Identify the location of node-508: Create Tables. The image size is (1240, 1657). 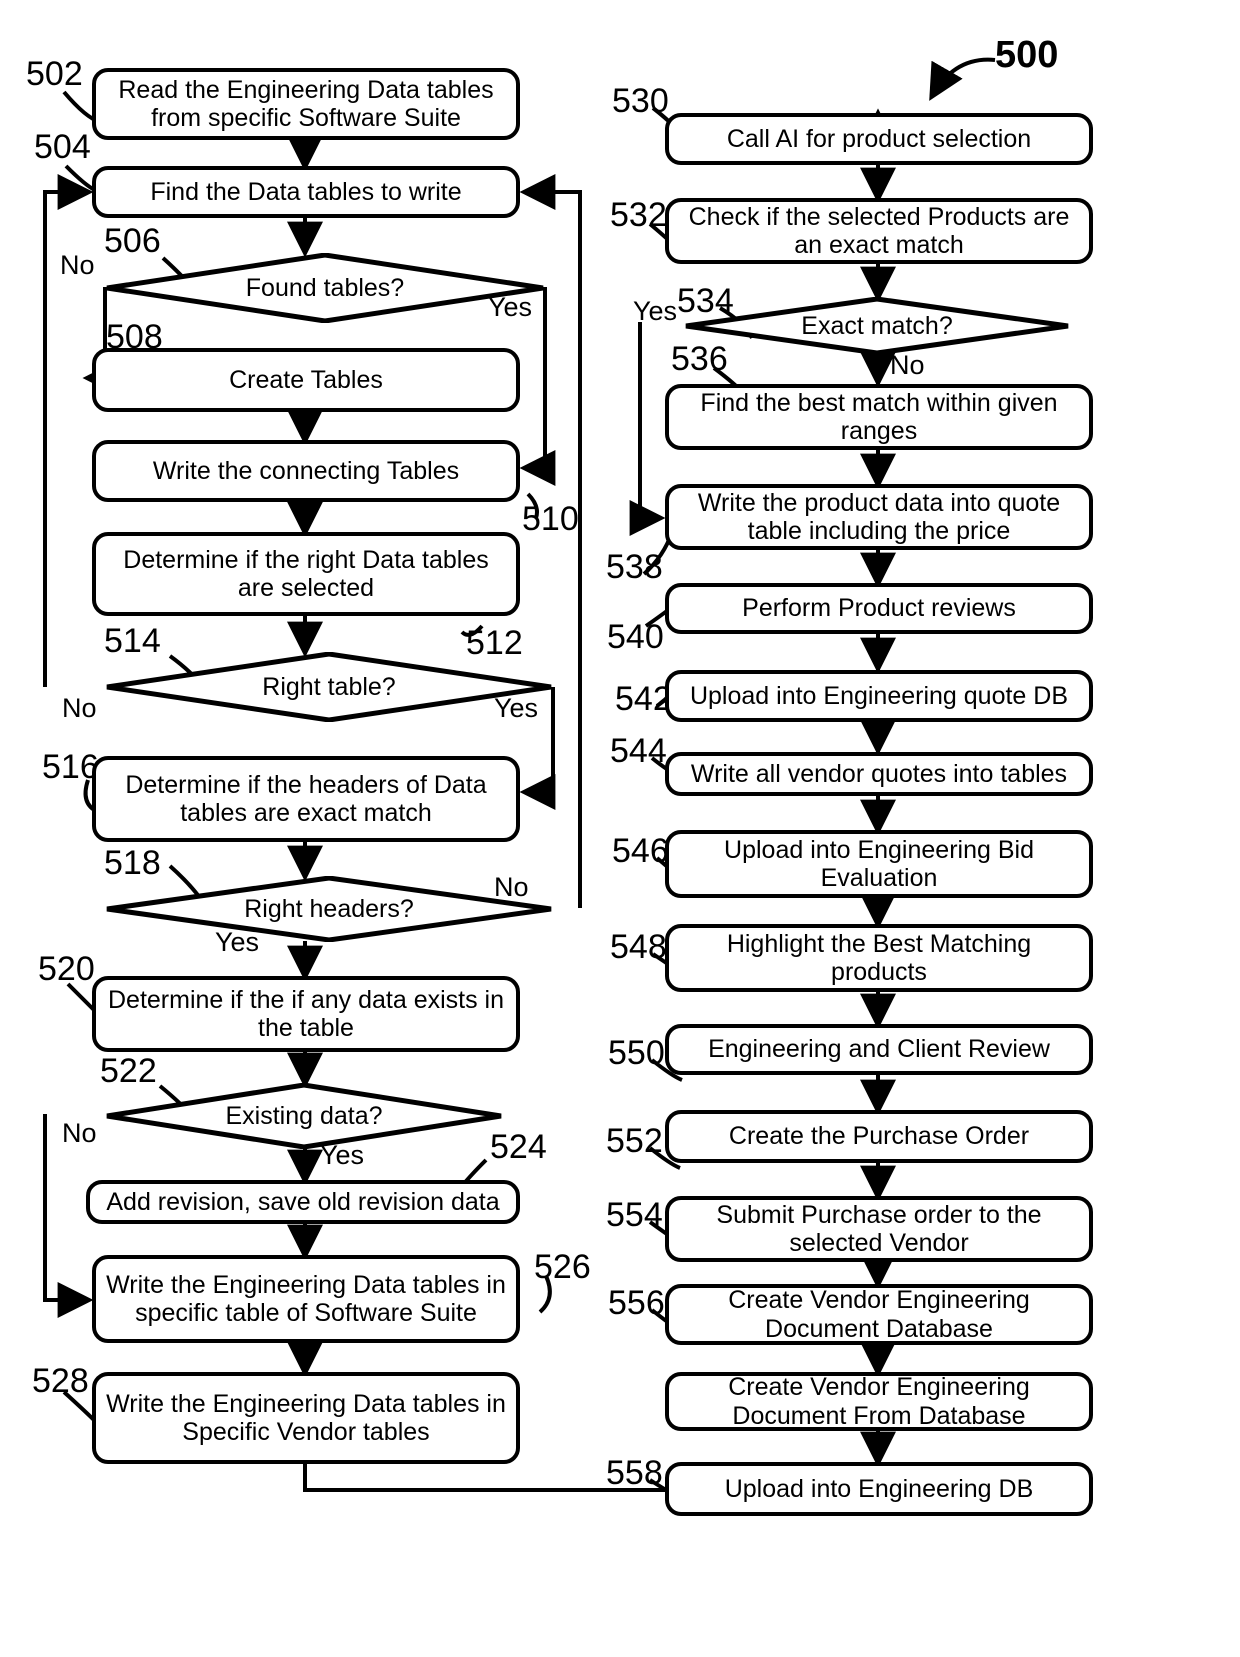
(306, 380).